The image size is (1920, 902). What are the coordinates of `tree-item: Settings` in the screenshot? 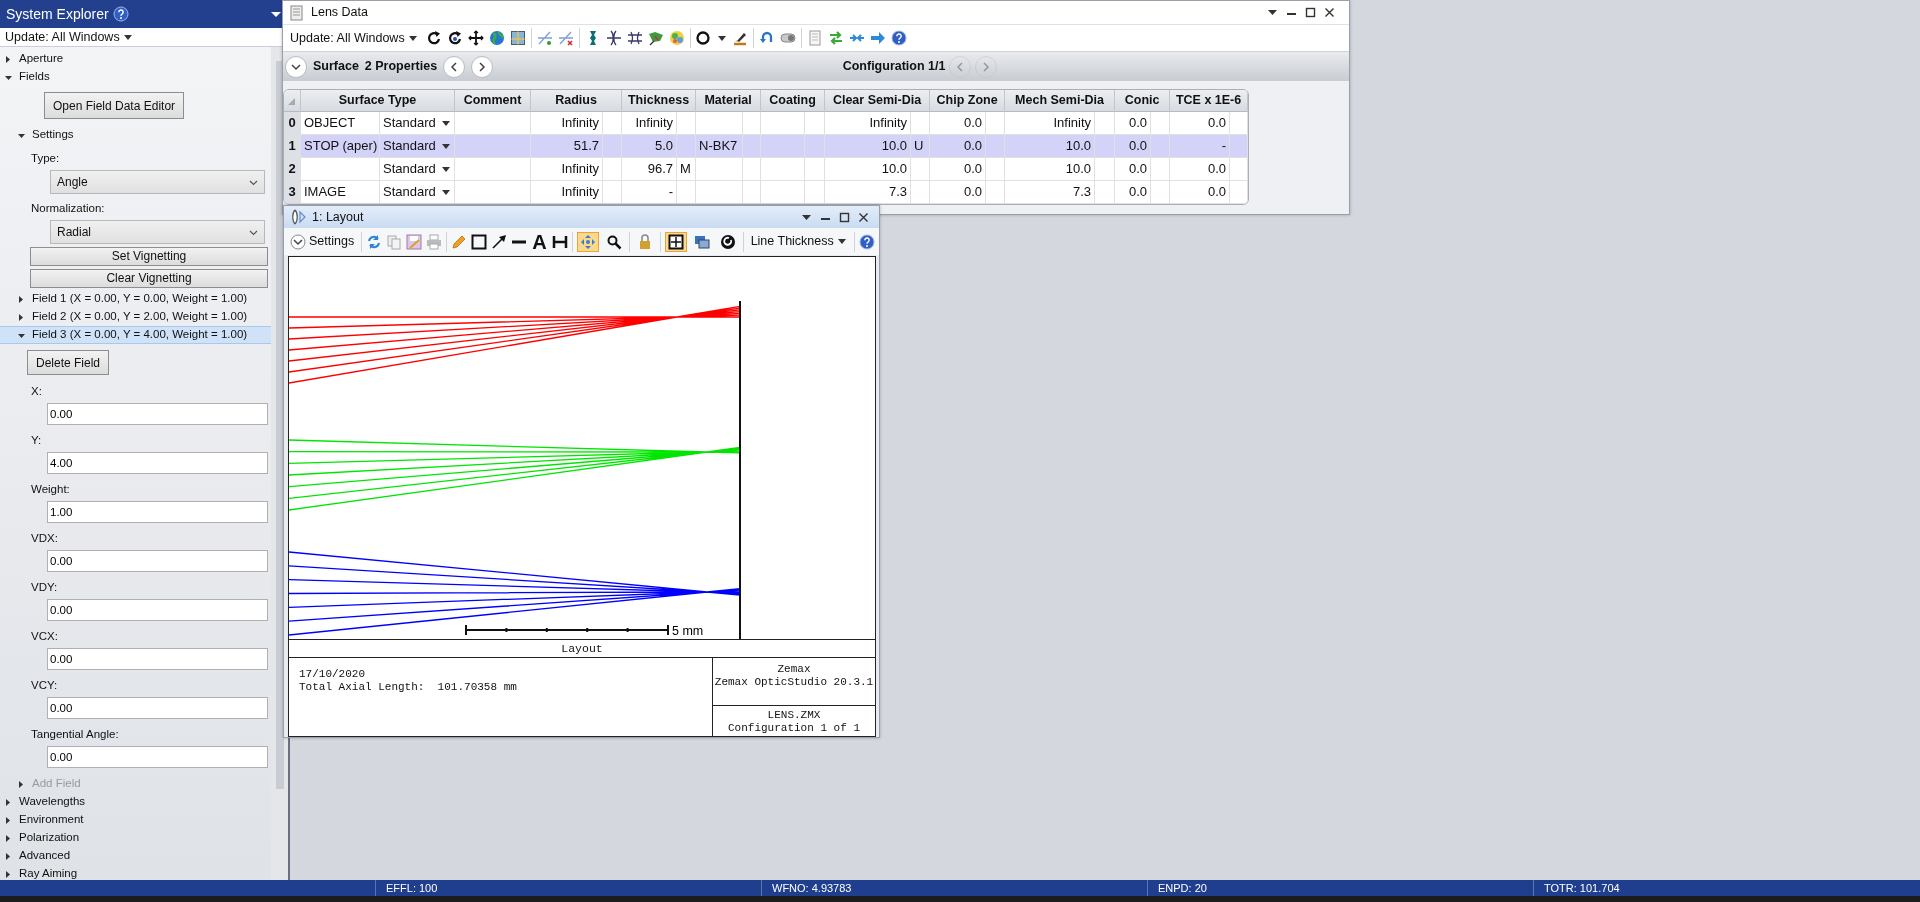 It's located at (135, 135).